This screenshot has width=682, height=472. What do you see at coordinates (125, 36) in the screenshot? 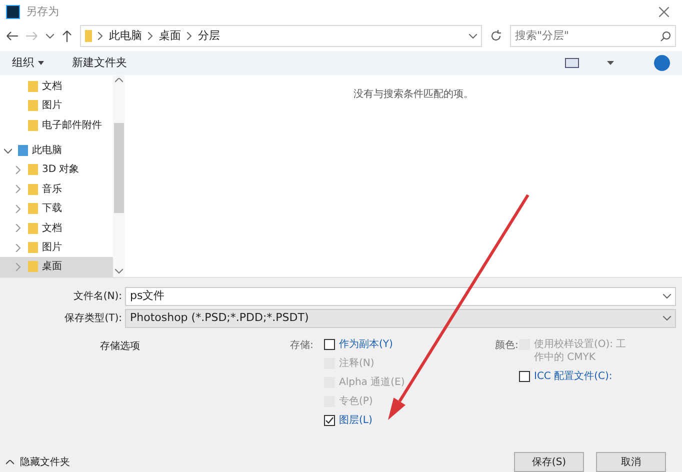
I see `breadcrumb-item: 此电脑` at bounding box center [125, 36].